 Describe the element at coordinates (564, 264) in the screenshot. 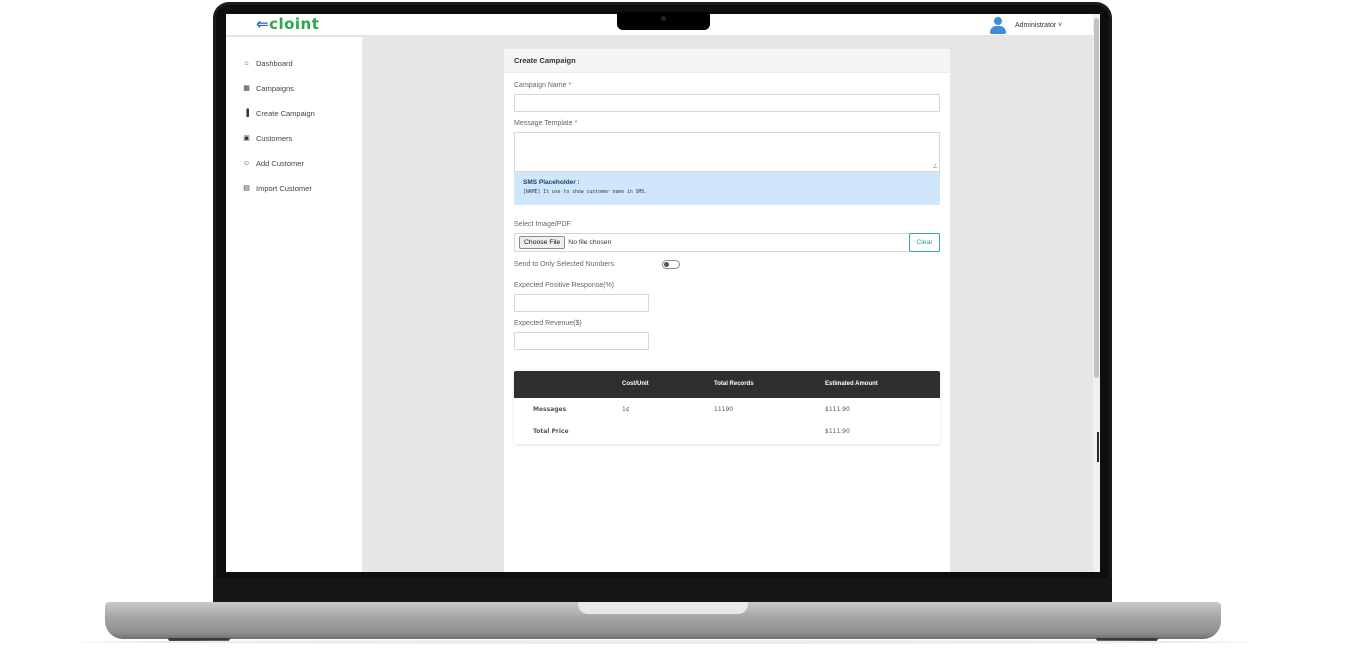

I see `send-selected-label: Send to Only Selected Numbers` at that location.